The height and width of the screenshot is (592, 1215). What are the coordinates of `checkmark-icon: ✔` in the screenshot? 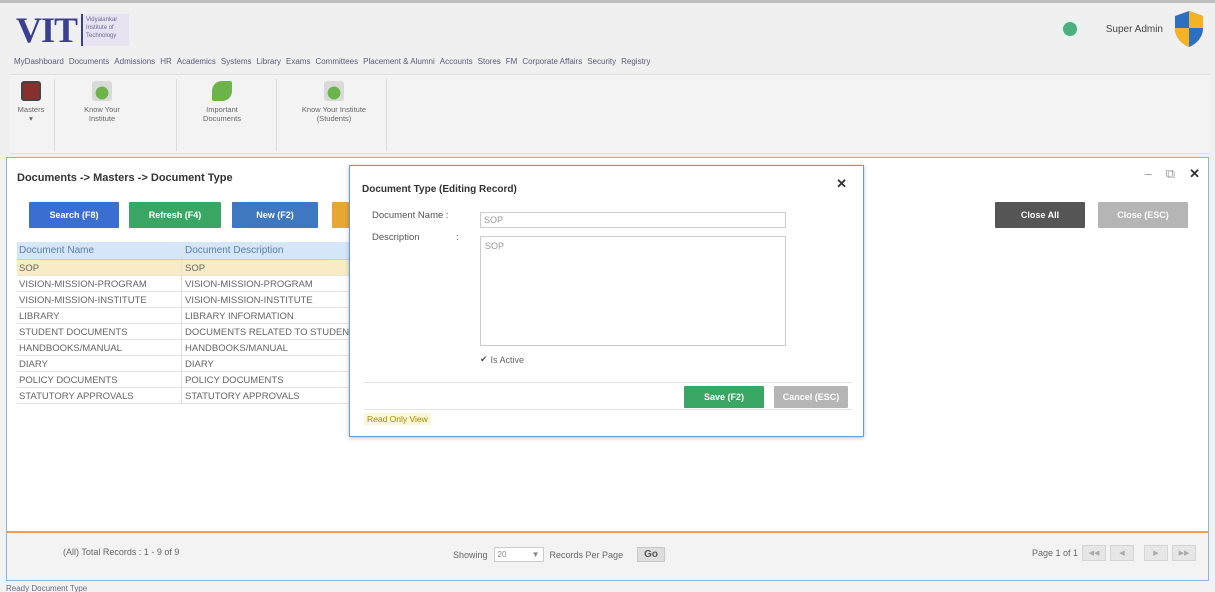 It's located at (484, 359).